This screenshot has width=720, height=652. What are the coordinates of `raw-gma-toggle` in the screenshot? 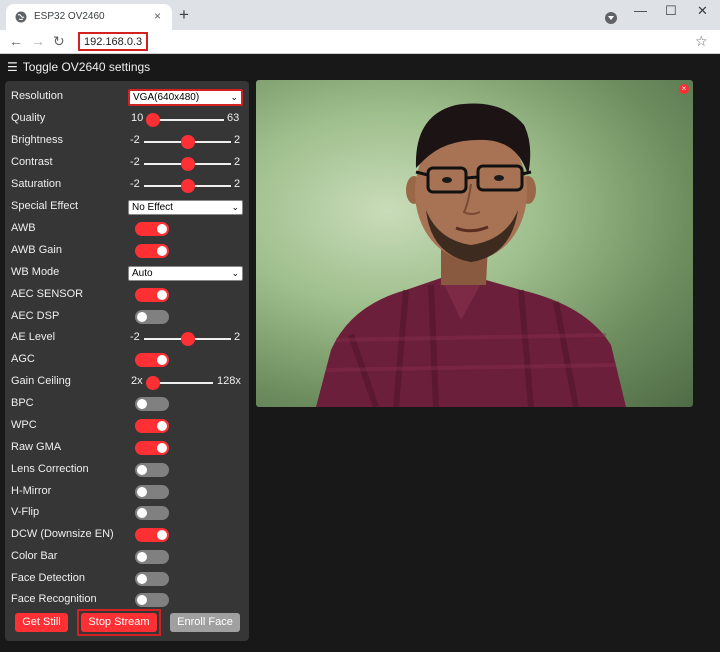 It's located at (152, 448).